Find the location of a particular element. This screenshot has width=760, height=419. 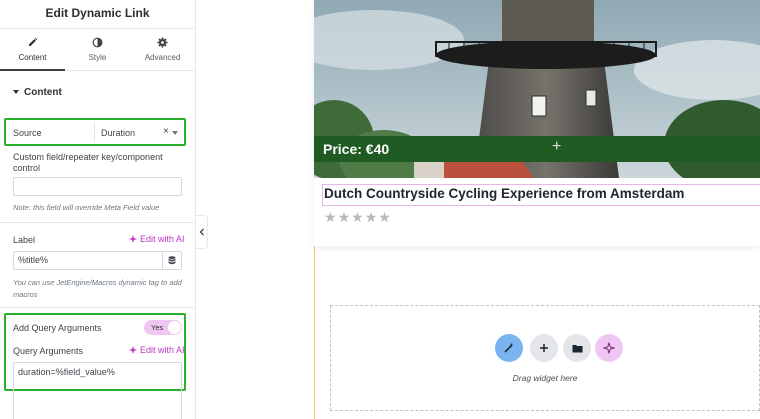

panel-tabs: Content Style Advanced is located at coordinates (97, 50).